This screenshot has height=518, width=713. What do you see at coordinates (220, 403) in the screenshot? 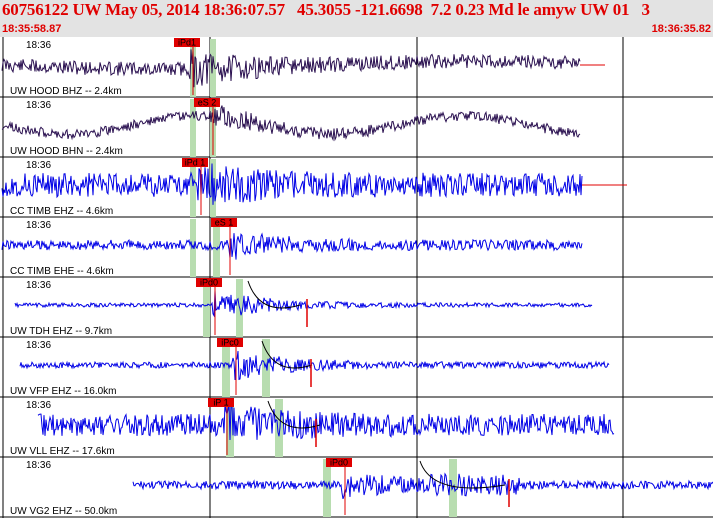
I see `pick-label: iP 1` at bounding box center [220, 403].